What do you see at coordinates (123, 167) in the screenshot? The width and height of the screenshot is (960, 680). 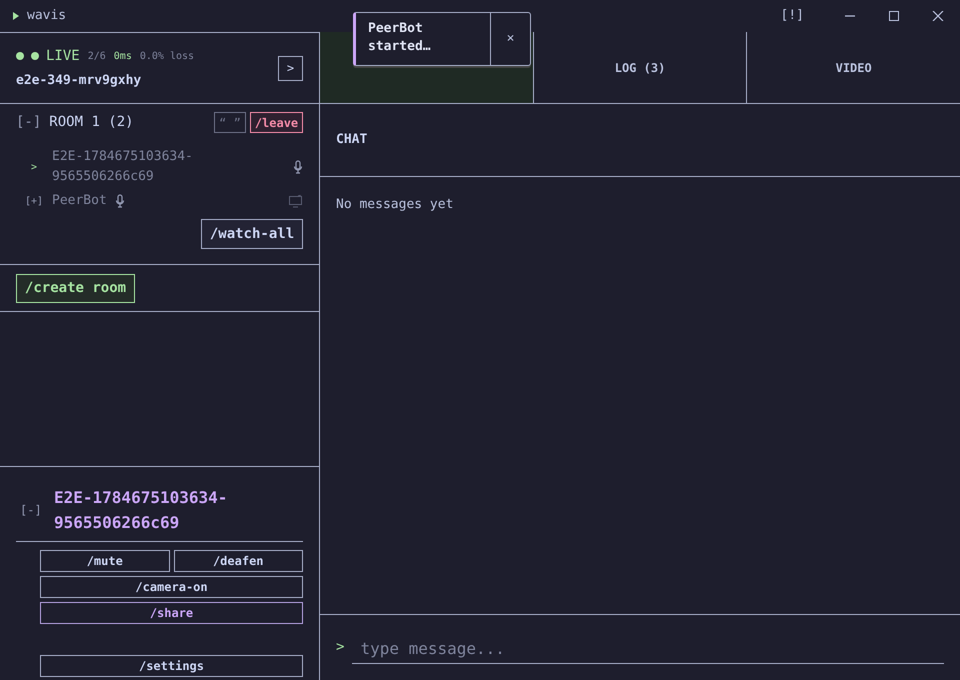 I see `member-name: E2E-1784675103634-9565506266c69` at bounding box center [123, 167].